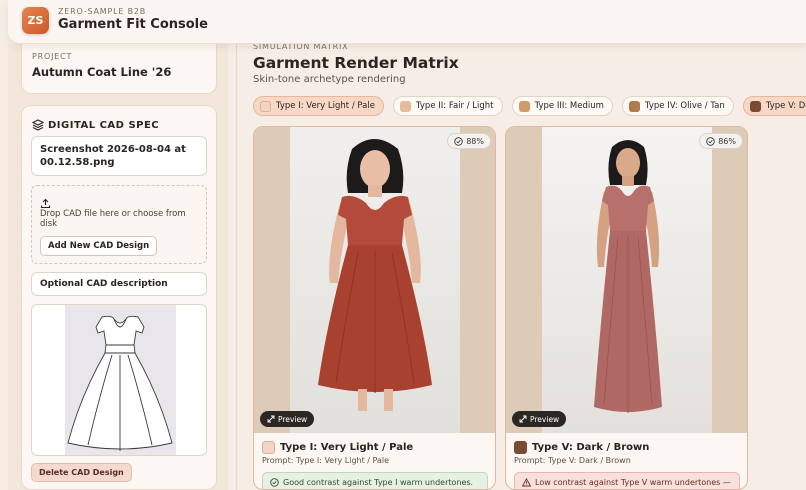  What do you see at coordinates (81, 472) in the screenshot?
I see `delete-cad-design-button: Delete CAD Design` at bounding box center [81, 472].